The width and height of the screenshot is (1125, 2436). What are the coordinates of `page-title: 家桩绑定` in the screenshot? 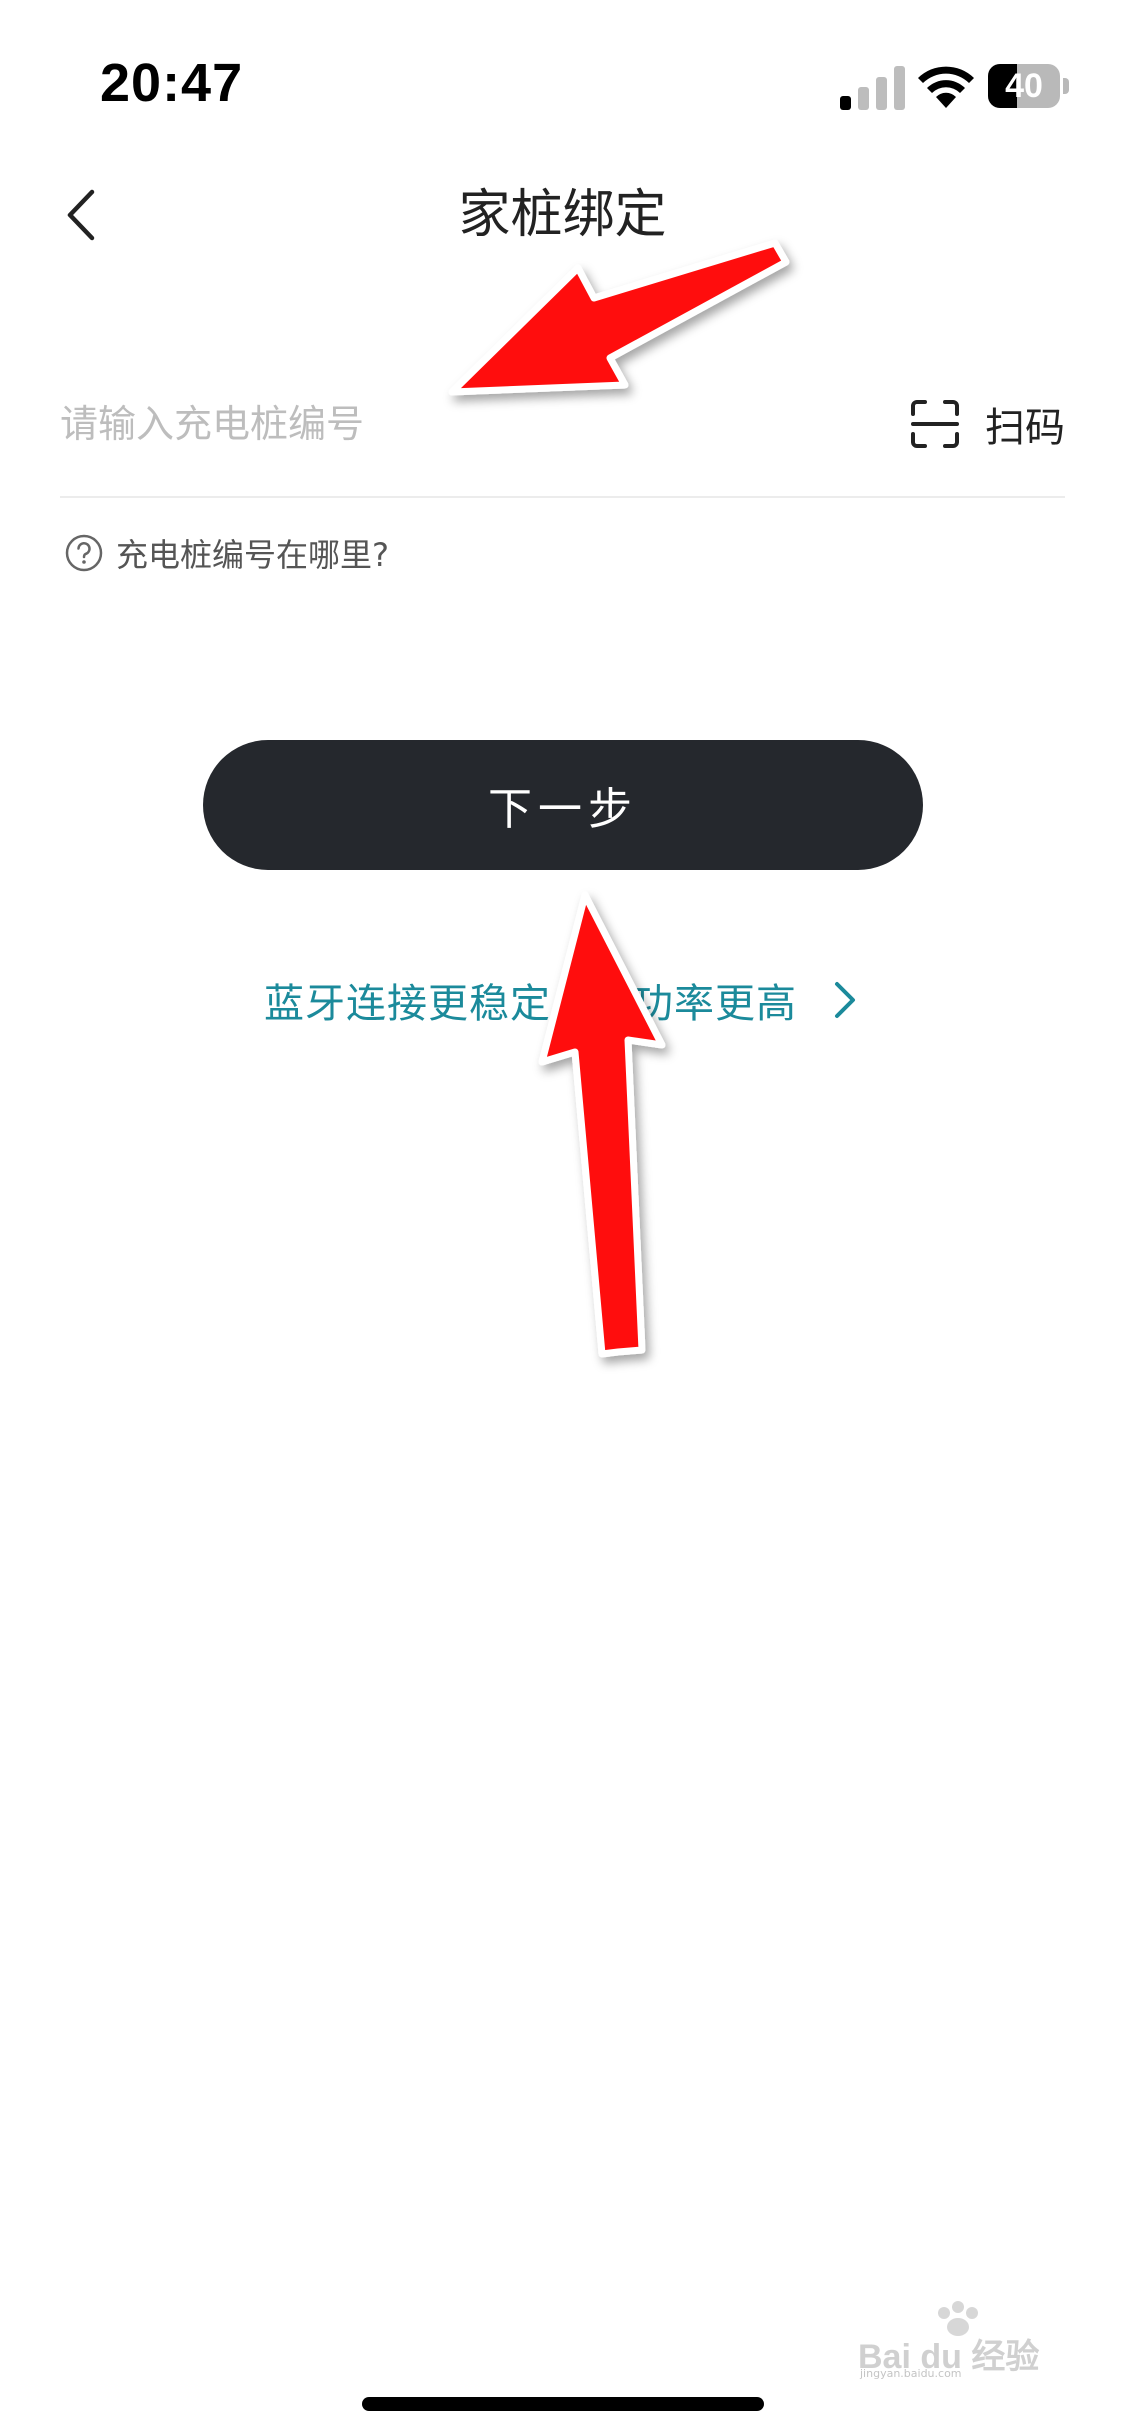 It's located at (562, 215).